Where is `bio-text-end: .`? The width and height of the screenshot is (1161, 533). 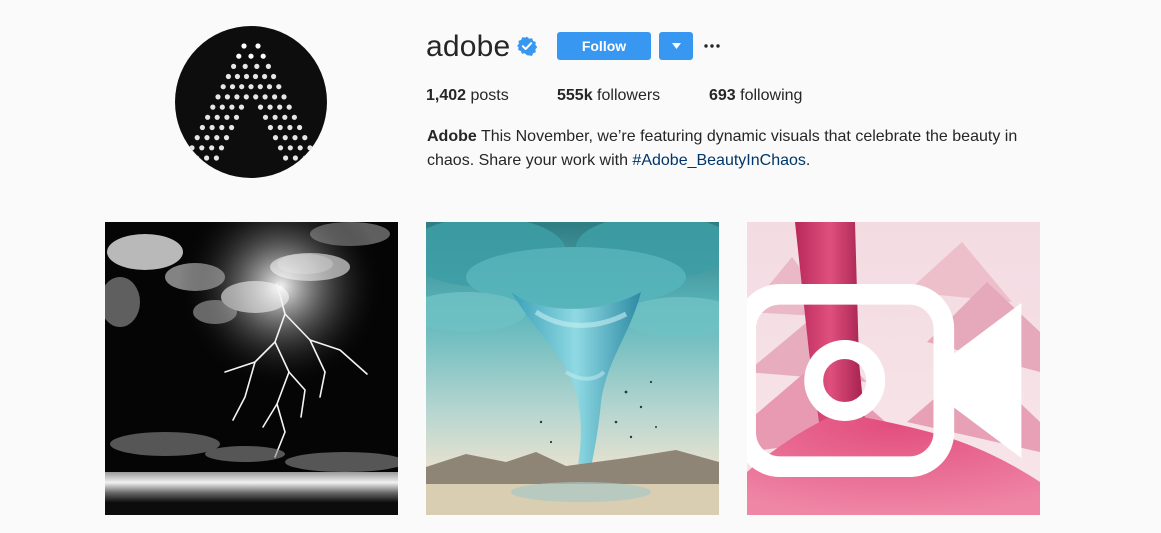 bio-text-end: . is located at coordinates (808, 160).